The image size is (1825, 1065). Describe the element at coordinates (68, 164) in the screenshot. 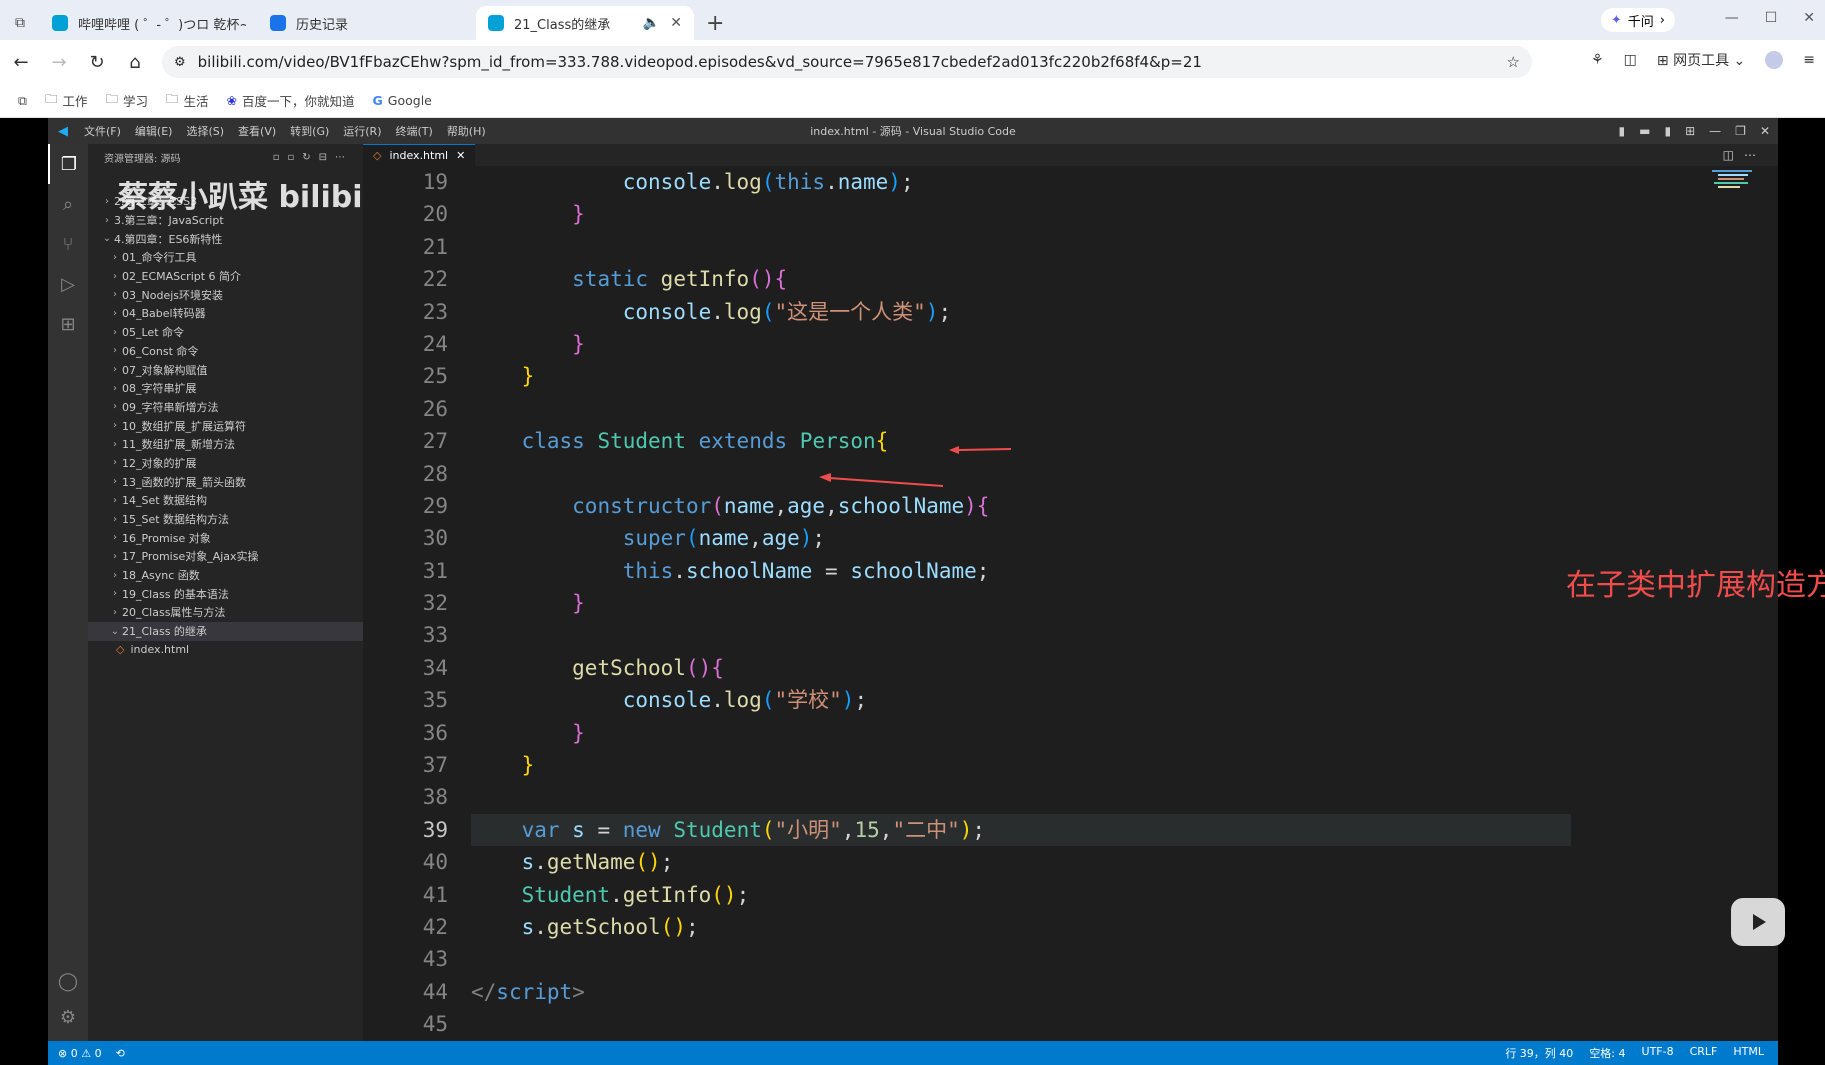

I see `explorer-icon: ❐` at that location.